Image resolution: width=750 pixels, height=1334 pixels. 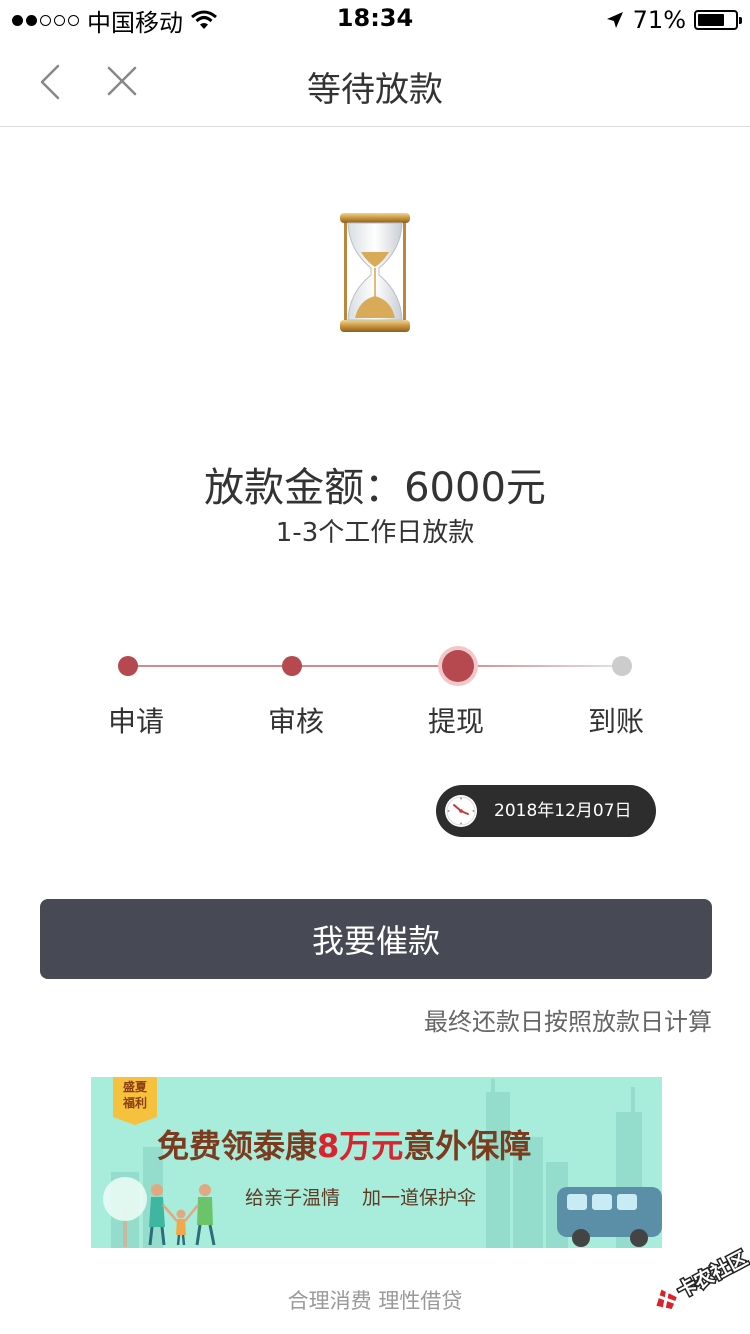 I want to click on nav-bar: 等待放款, so click(x=375, y=83).